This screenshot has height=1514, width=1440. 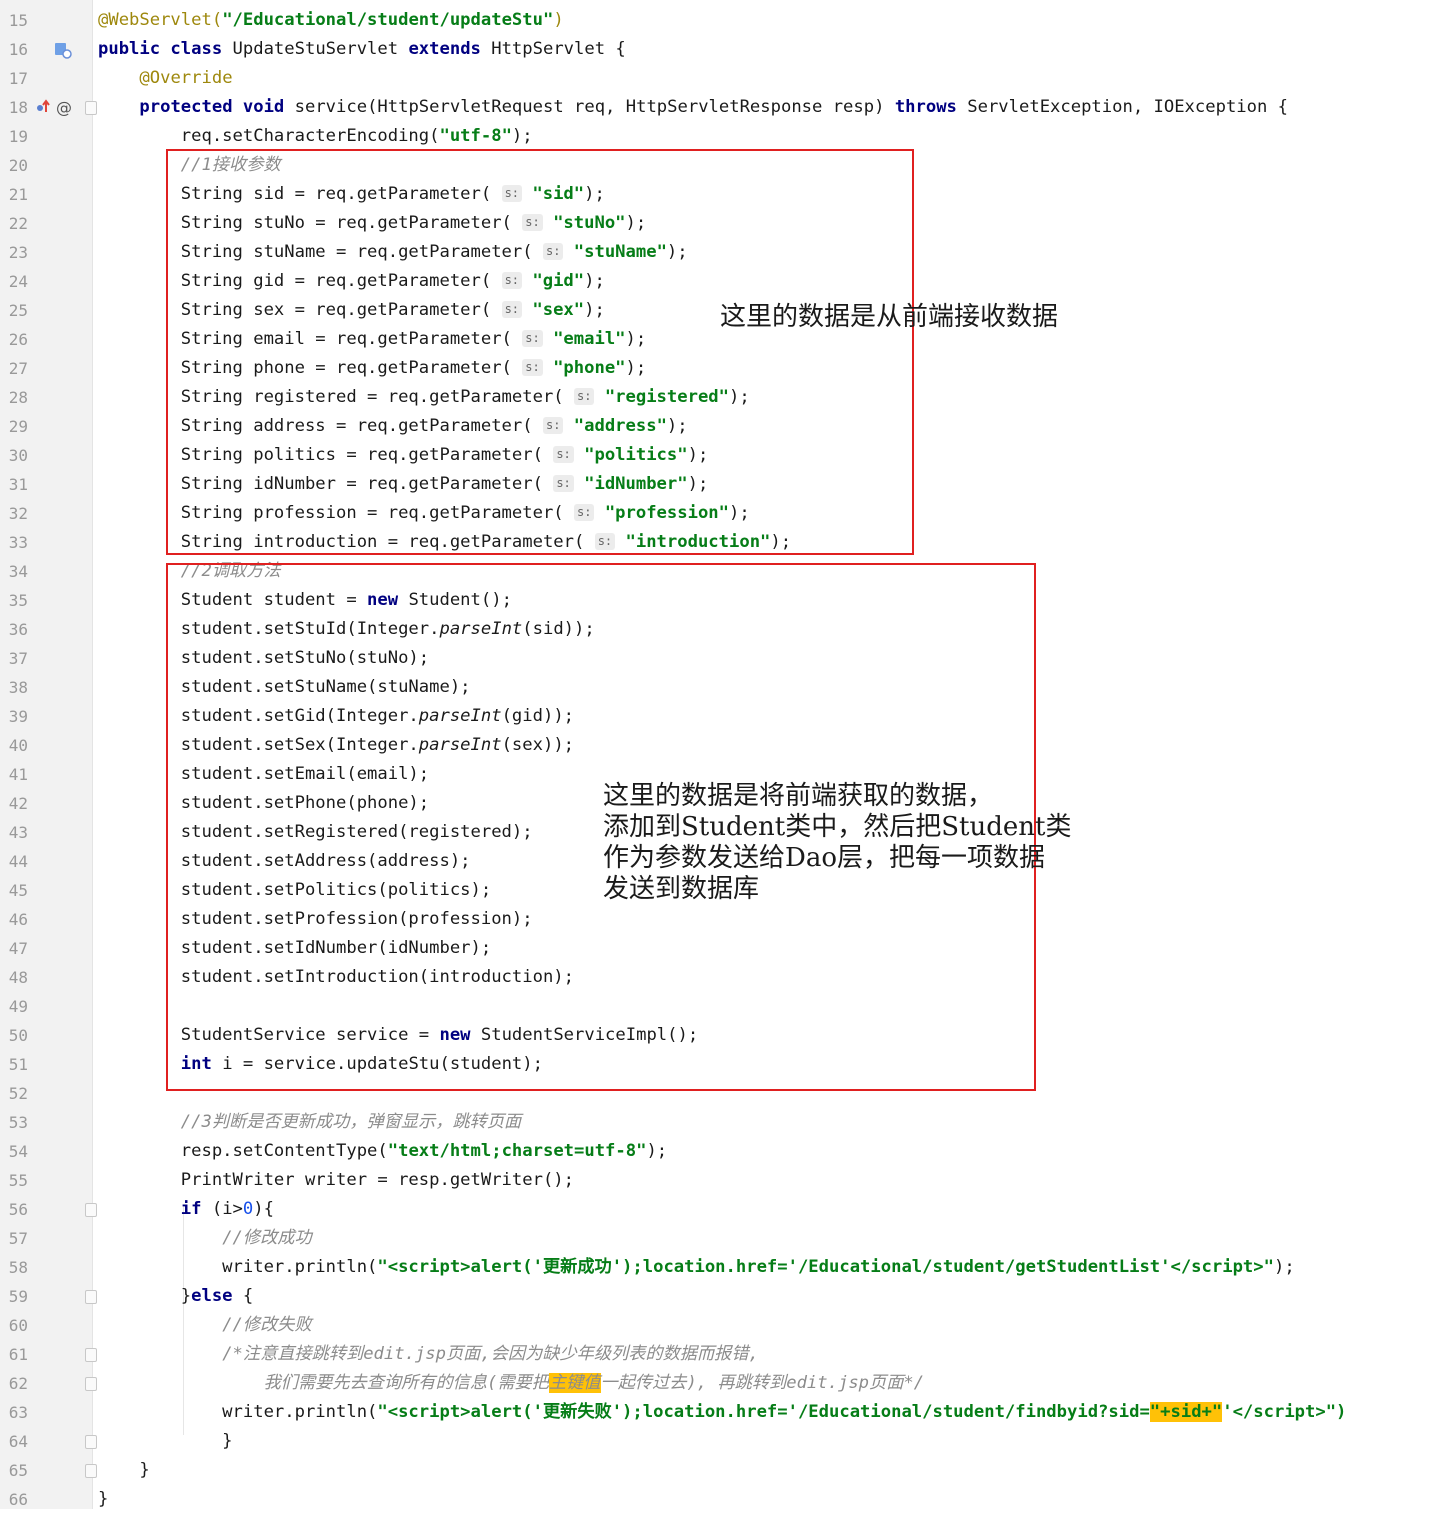 I want to click on line-number: 49, so click(x=18, y=1006).